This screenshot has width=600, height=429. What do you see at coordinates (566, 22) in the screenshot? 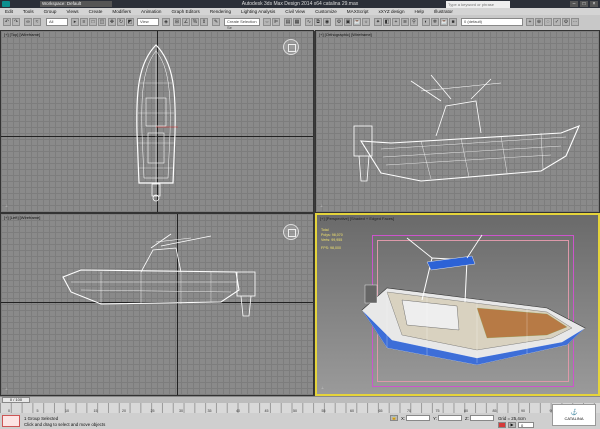
I see `layer-settings-icon: ⚙` at bounding box center [566, 22].